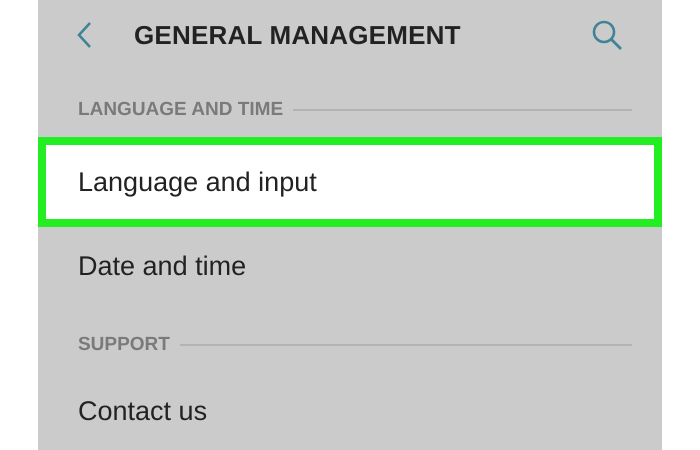  Describe the element at coordinates (181, 109) in the screenshot. I see `section-header: LANGUAGE AND TIME` at that location.